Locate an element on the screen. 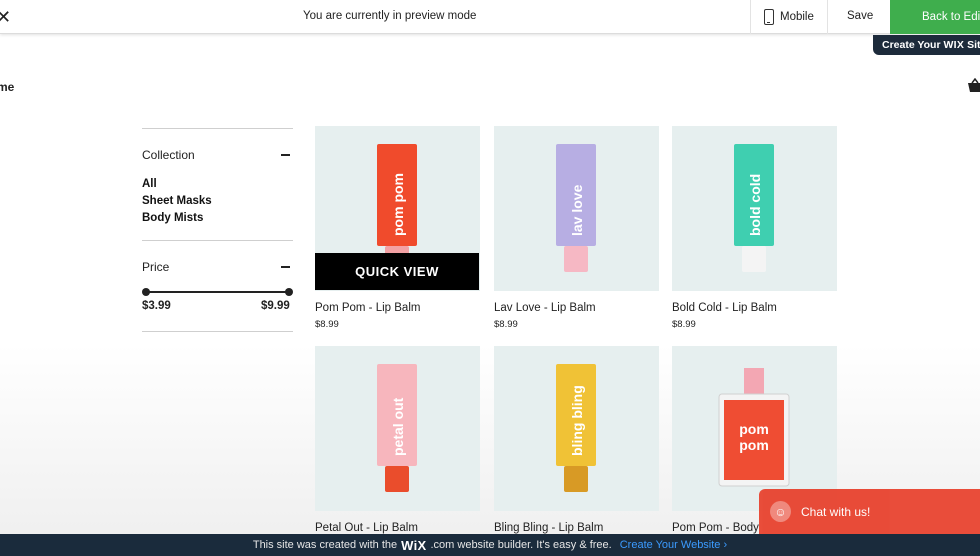  collapse-price-icon is located at coordinates (285, 267).